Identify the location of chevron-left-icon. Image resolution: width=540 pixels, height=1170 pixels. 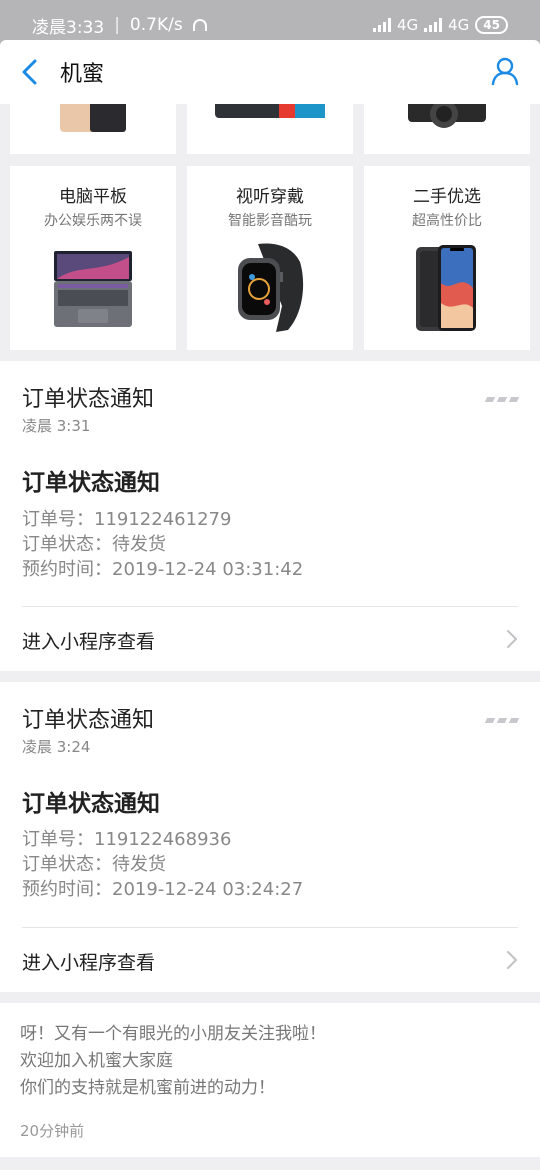
(29, 72).